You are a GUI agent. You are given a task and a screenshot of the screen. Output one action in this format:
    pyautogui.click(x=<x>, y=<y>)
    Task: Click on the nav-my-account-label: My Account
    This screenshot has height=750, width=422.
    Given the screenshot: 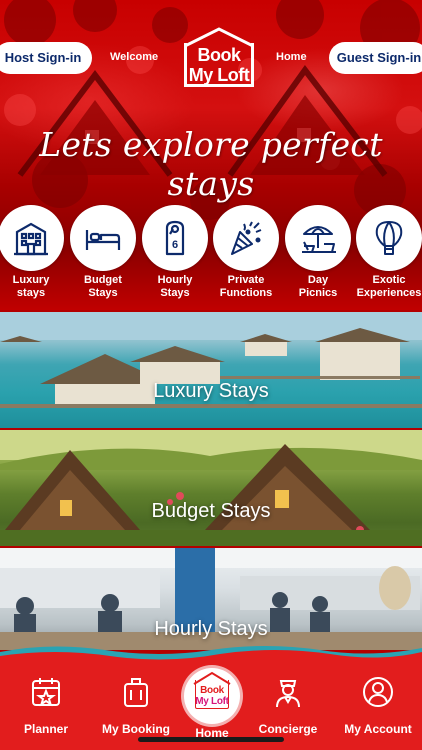 What is the action you would take?
    pyautogui.click(x=378, y=729)
    